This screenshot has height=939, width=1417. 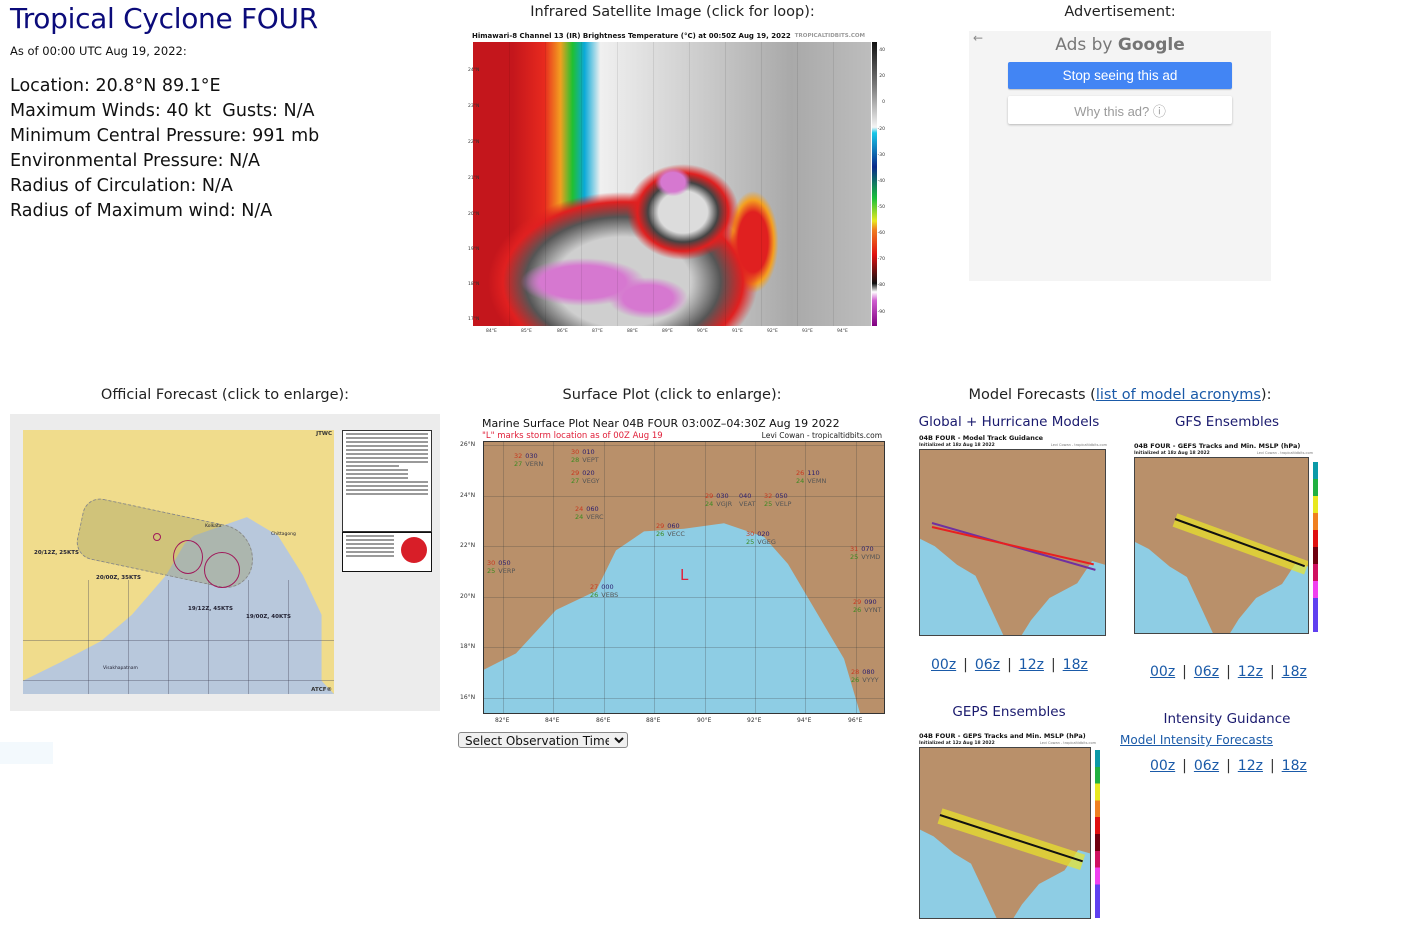 What do you see at coordinates (672, 184) in the screenshot?
I see `ir-map` at bounding box center [672, 184].